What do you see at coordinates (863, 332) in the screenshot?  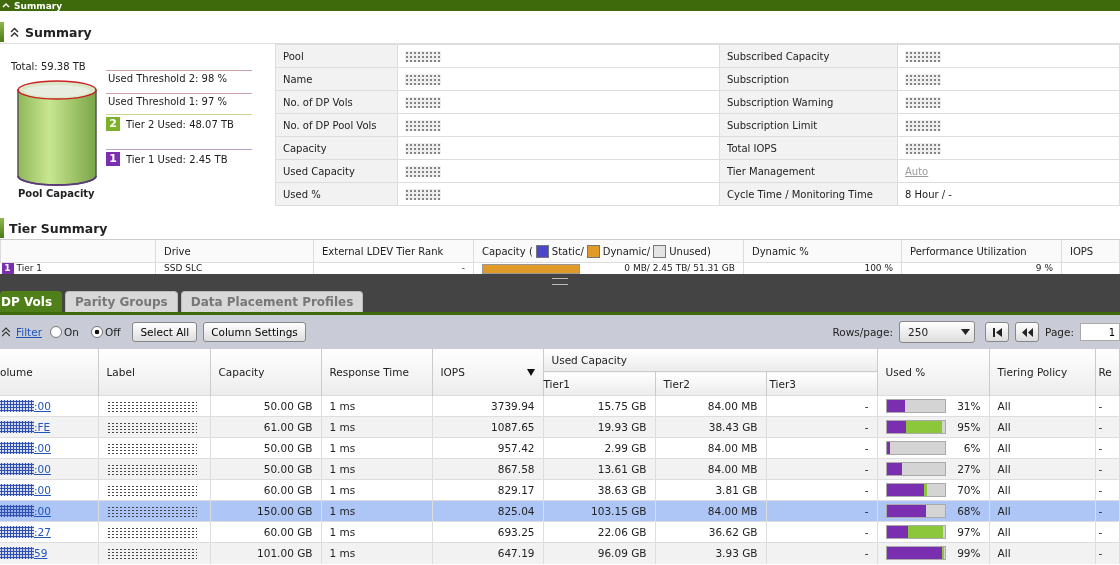 I see `rows-per-page-label: Rows/page:` at bounding box center [863, 332].